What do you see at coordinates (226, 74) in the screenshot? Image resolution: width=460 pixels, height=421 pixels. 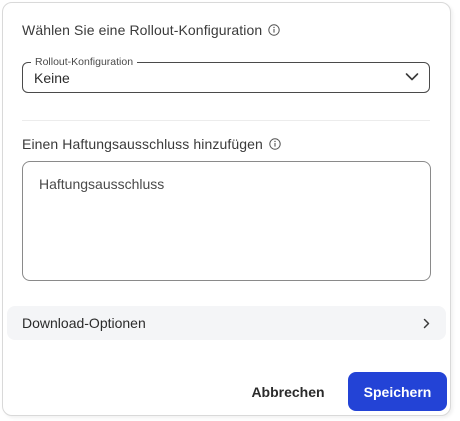 I see `rollout-config-select: Rollout-Konfiguration Keine` at bounding box center [226, 74].